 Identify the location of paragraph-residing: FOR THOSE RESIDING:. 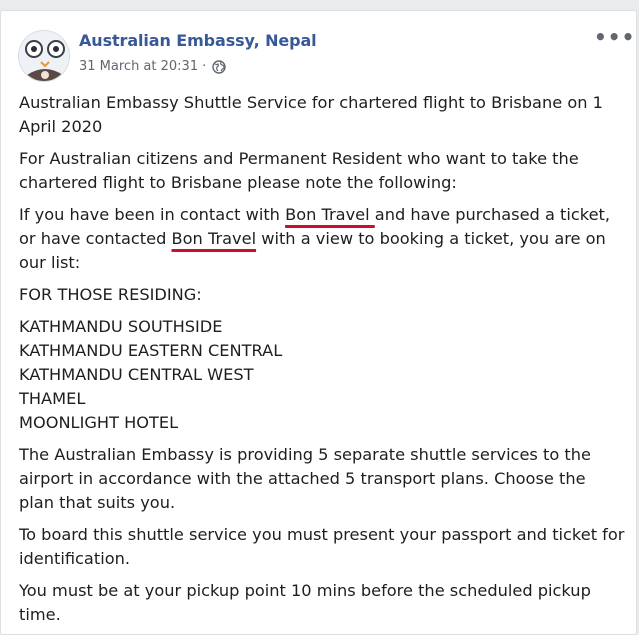
(110, 294).